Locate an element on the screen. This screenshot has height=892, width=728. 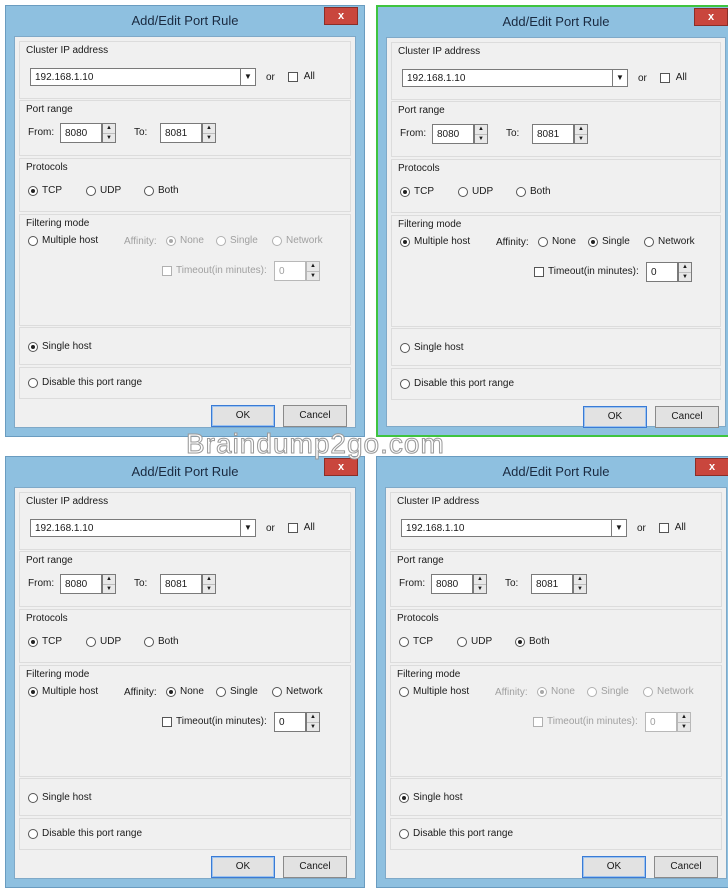
tcp-radio: TCP is located at coordinates (417, 191).